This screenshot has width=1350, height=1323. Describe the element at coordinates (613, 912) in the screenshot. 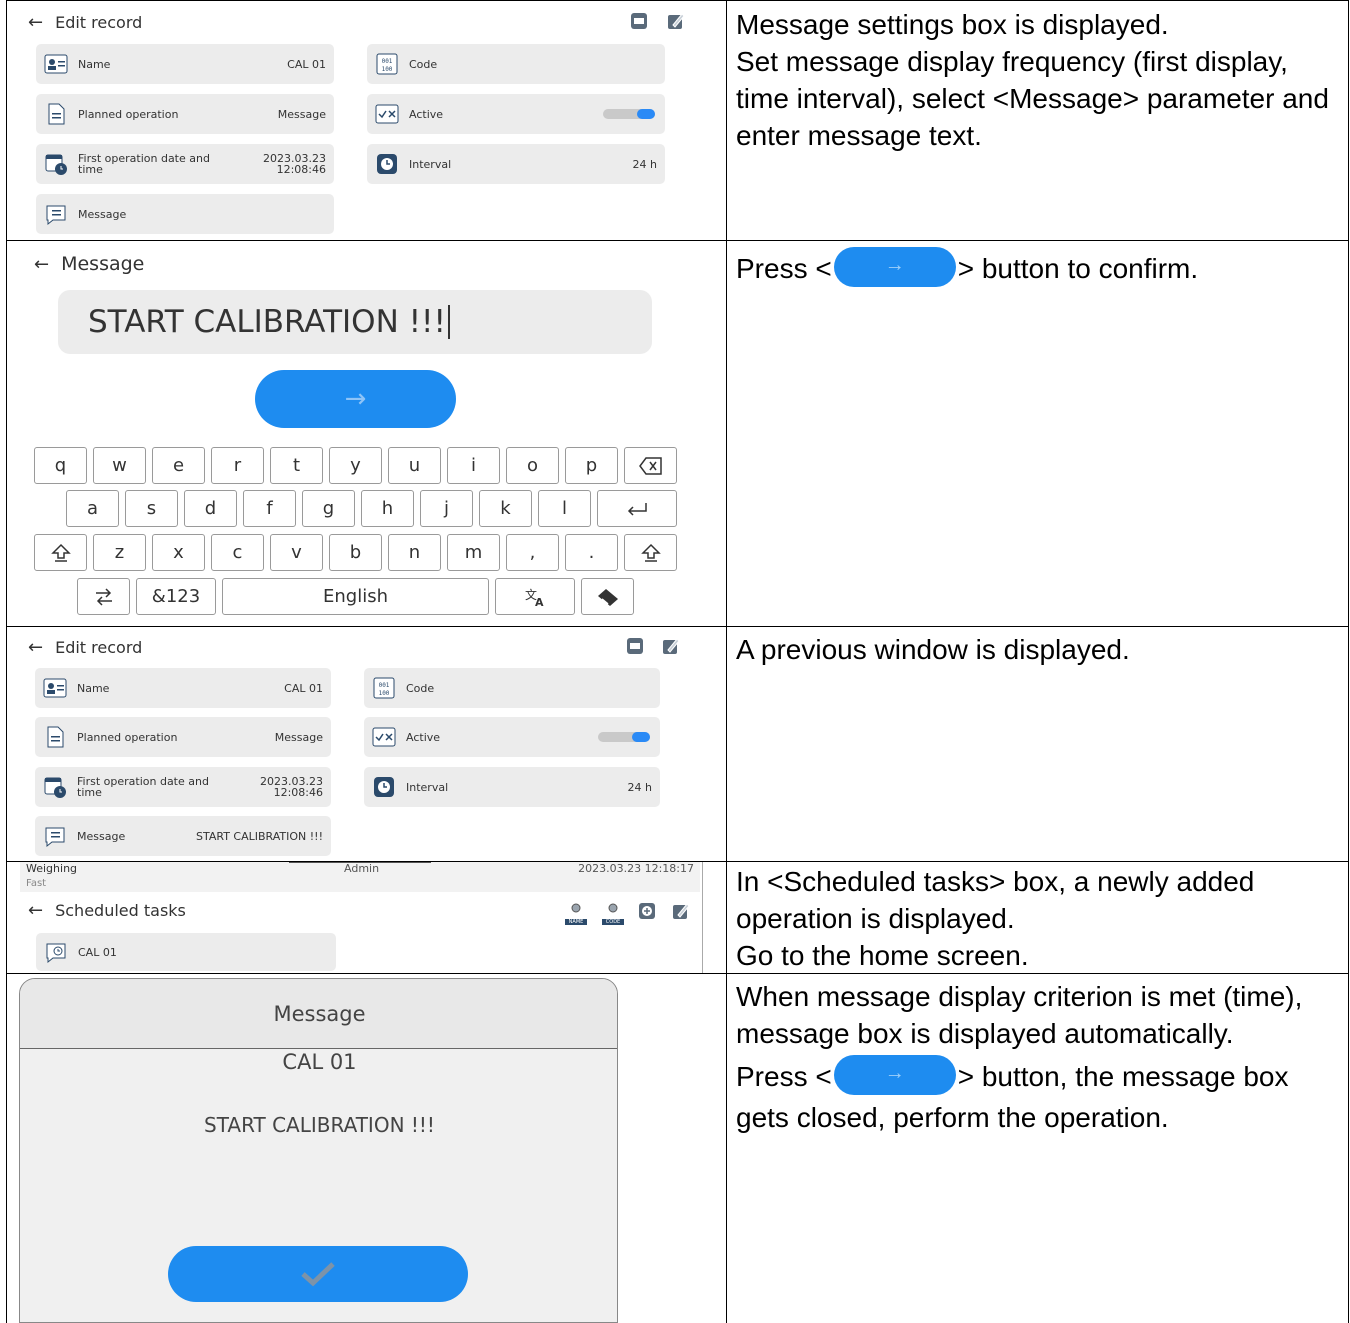

I see `search-code-button: CODE` at that location.